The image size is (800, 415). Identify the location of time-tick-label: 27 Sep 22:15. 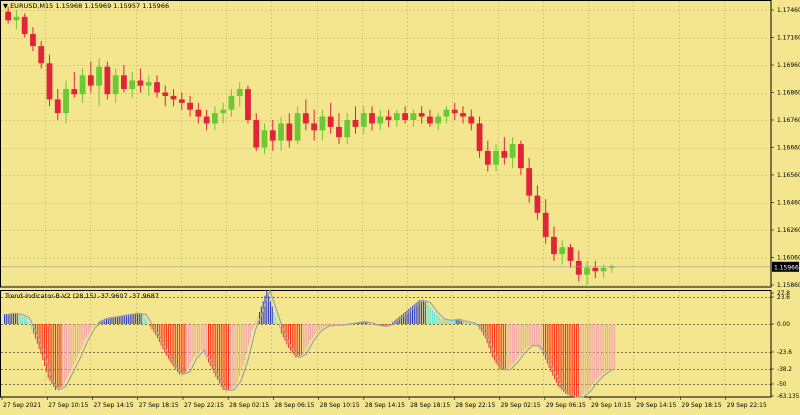
(204, 405).